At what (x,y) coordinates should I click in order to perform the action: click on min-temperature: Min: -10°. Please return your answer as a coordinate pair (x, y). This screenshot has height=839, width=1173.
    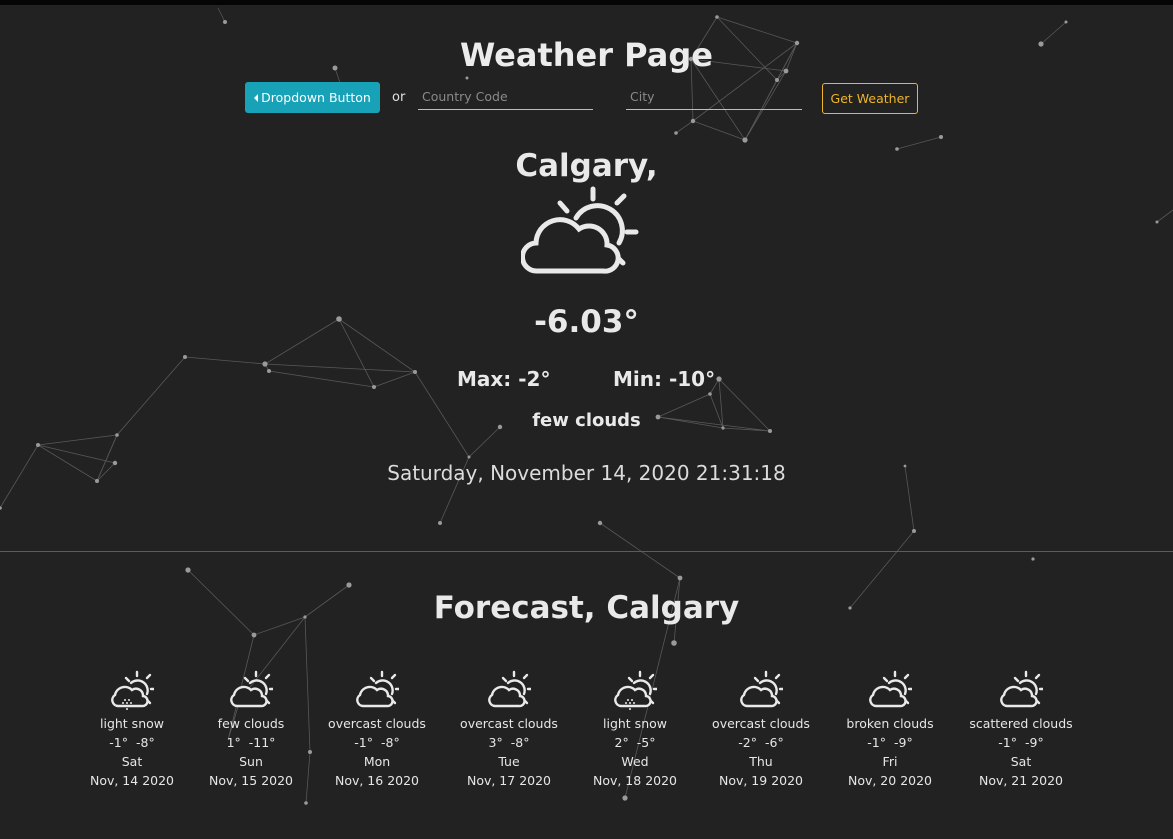
    Looking at the image, I should click on (664, 379).